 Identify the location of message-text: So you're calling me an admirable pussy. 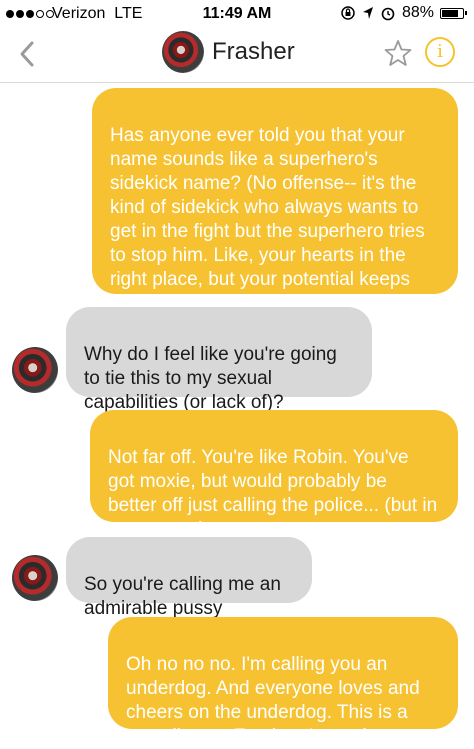
(182, 596).